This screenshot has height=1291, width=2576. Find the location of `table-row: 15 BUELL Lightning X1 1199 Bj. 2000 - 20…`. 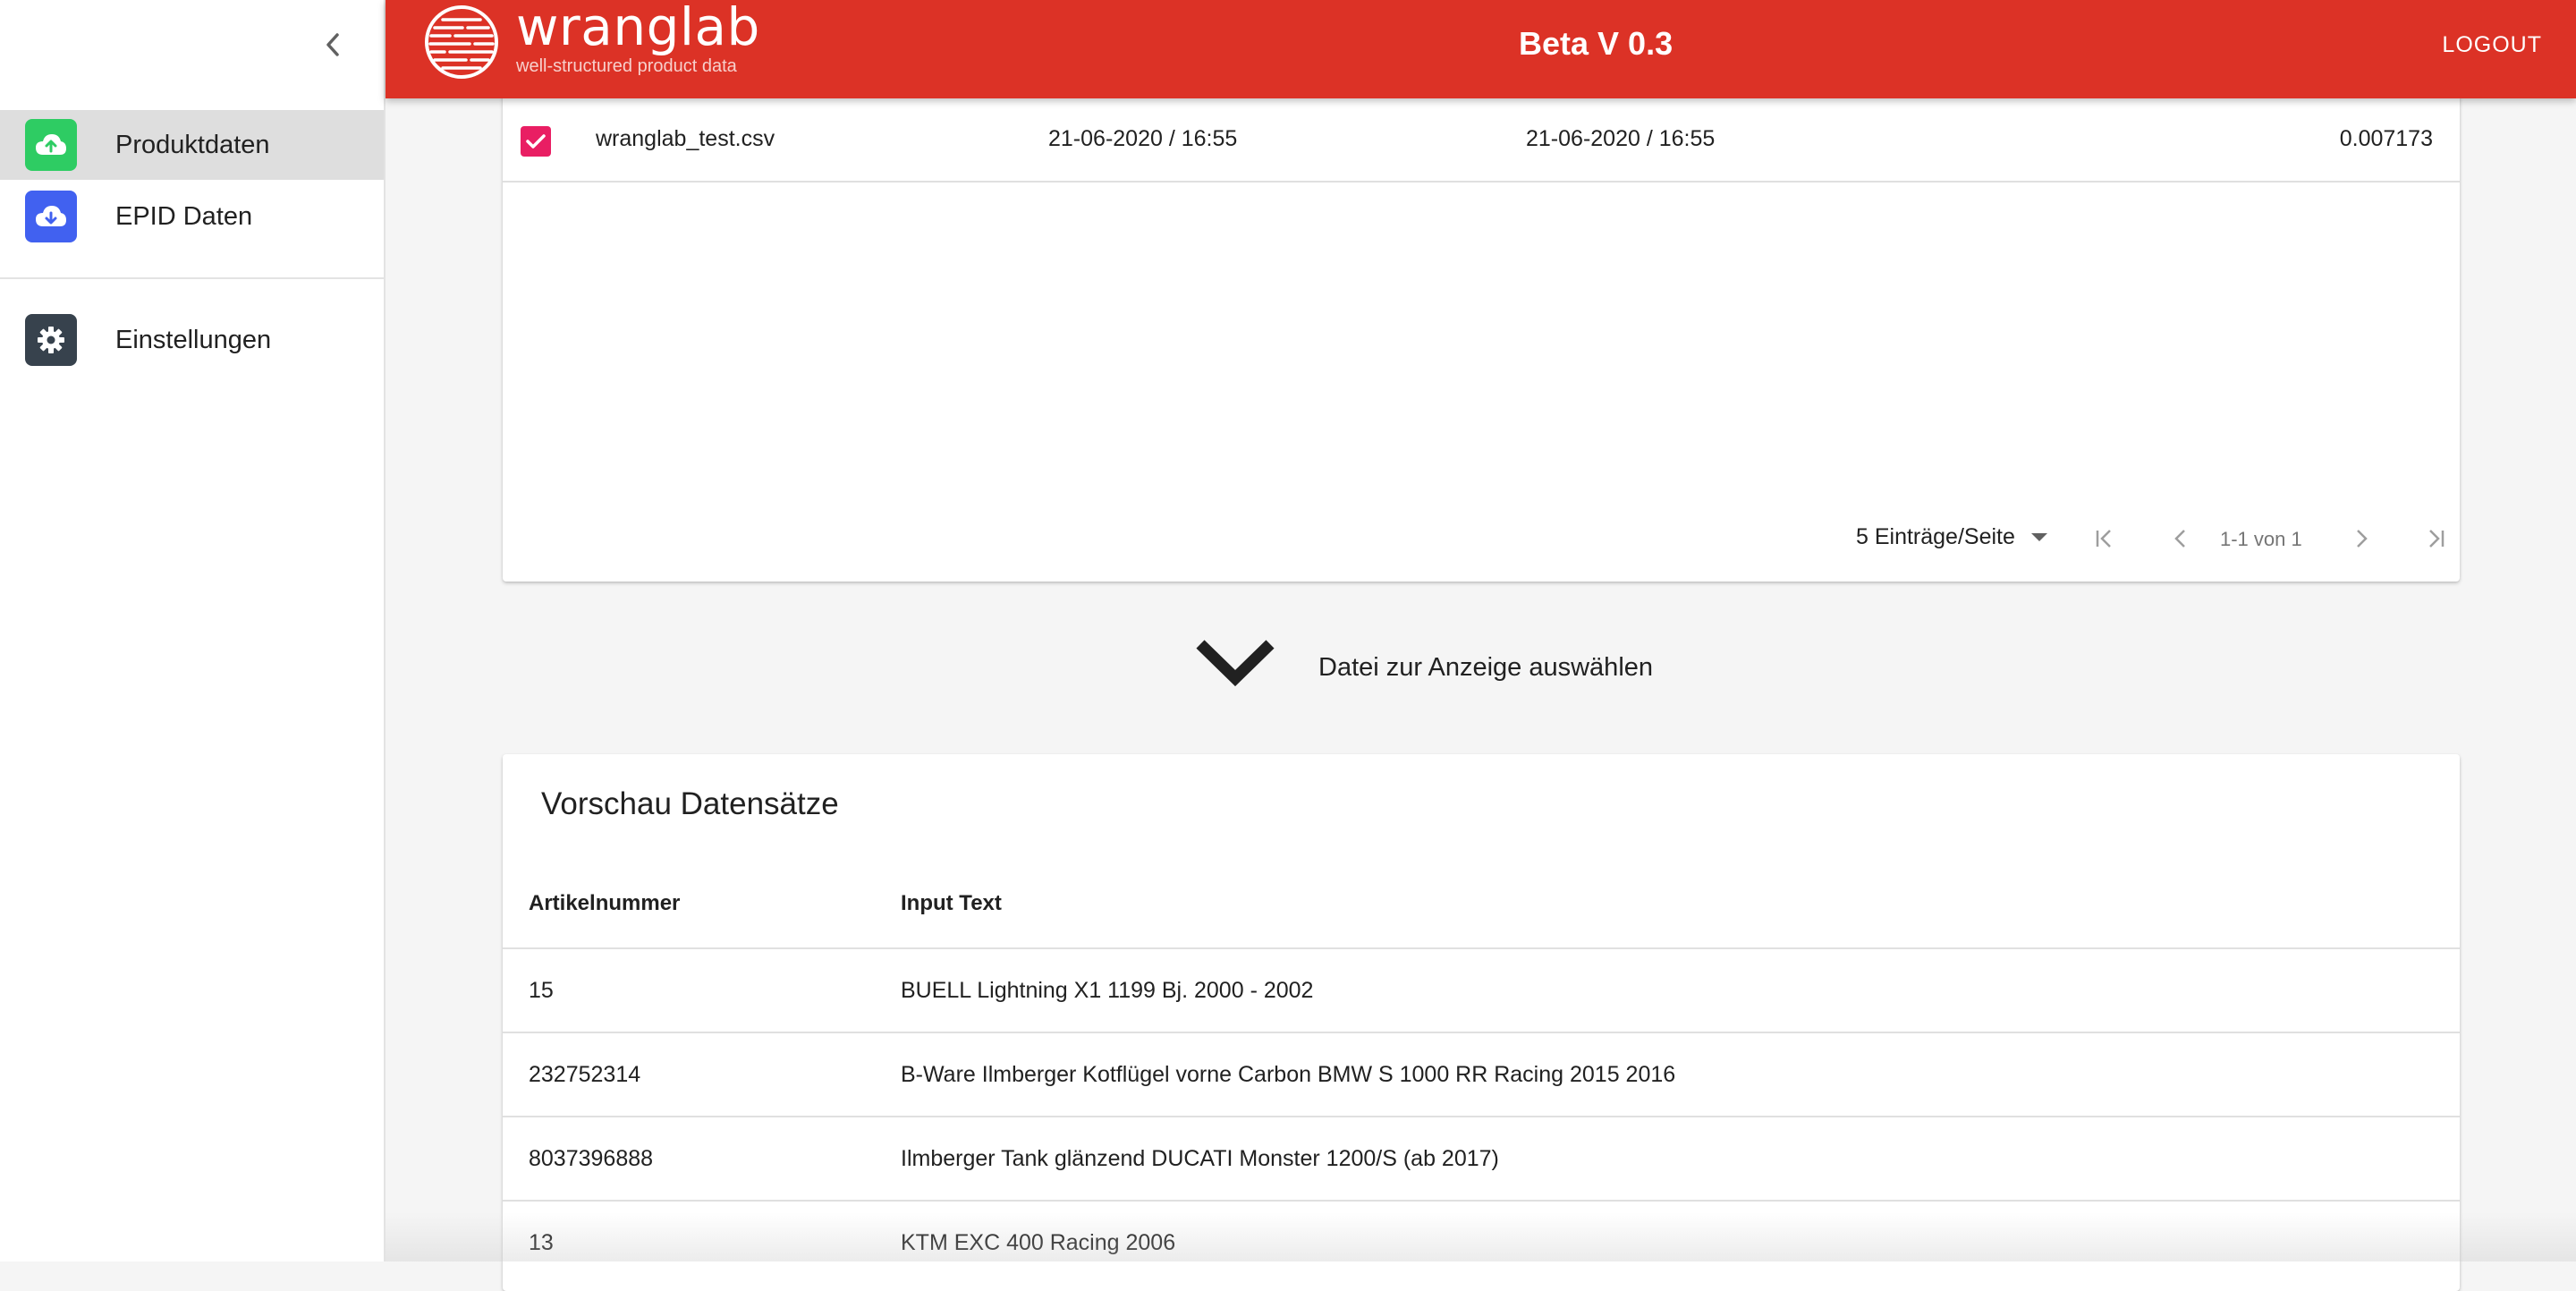

table-row: 15 BUELL Lightning X1 1199 Bj. 2000 - 20… is located at coordinates (1481, 991).